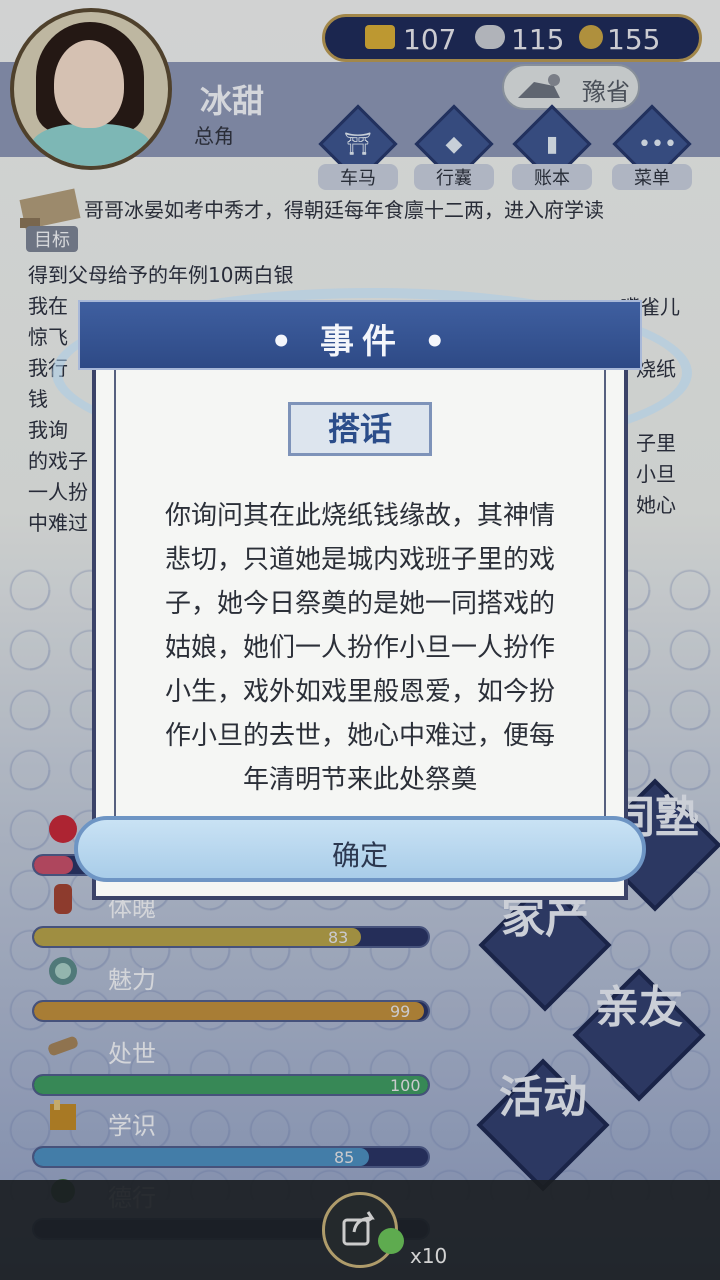 The height and width of the screenshot is (1280, 720). I want to click on dialog-body-line: 子，她今日祭奠的是她一同搭戏的, so click(359, 604).